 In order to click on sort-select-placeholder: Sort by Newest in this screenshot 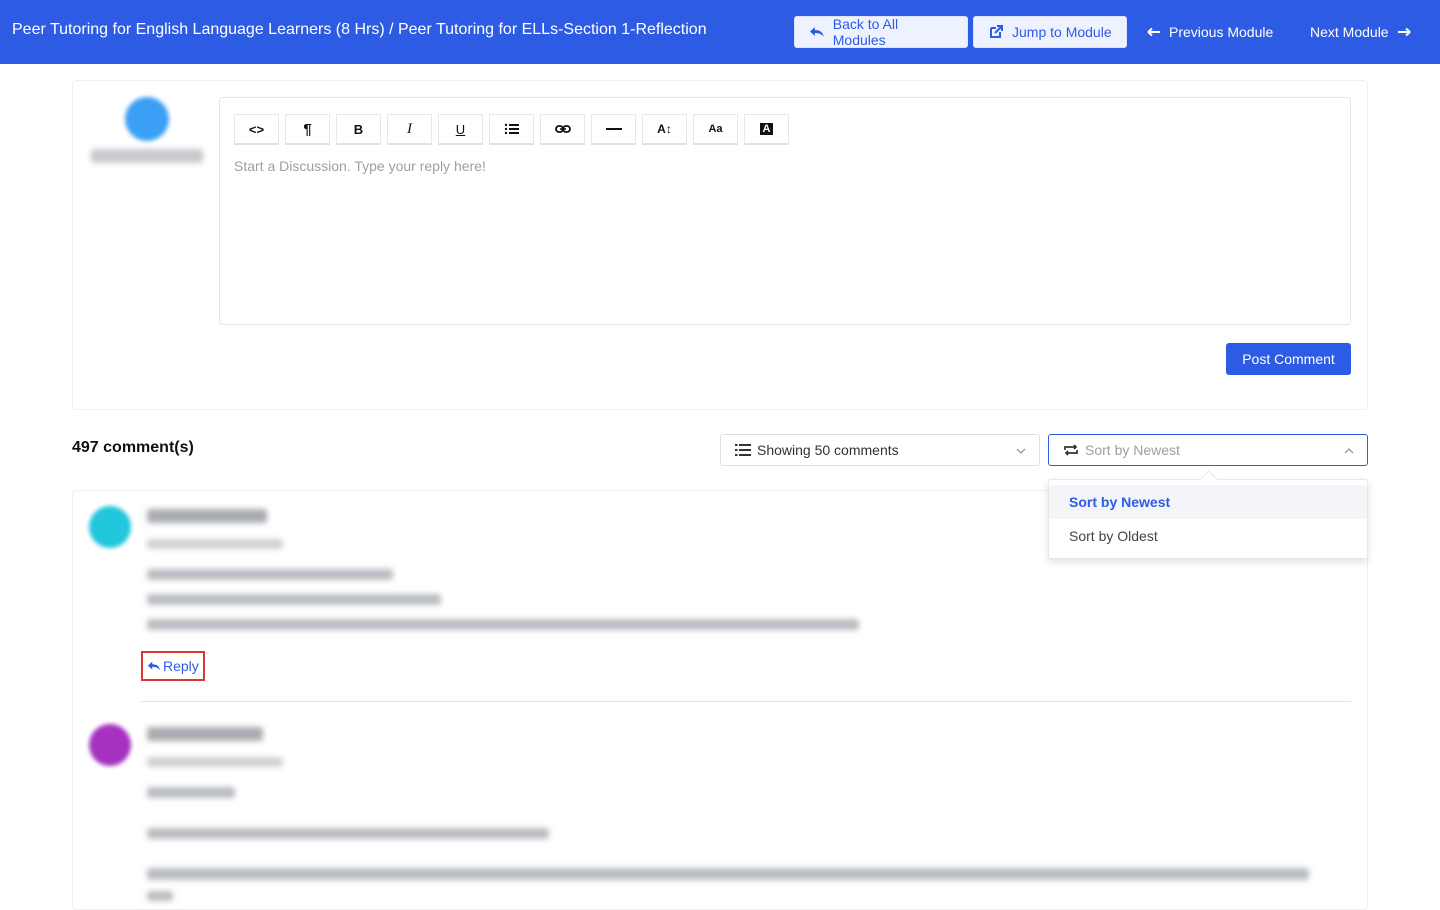, I will do `click(1132, 450)`.